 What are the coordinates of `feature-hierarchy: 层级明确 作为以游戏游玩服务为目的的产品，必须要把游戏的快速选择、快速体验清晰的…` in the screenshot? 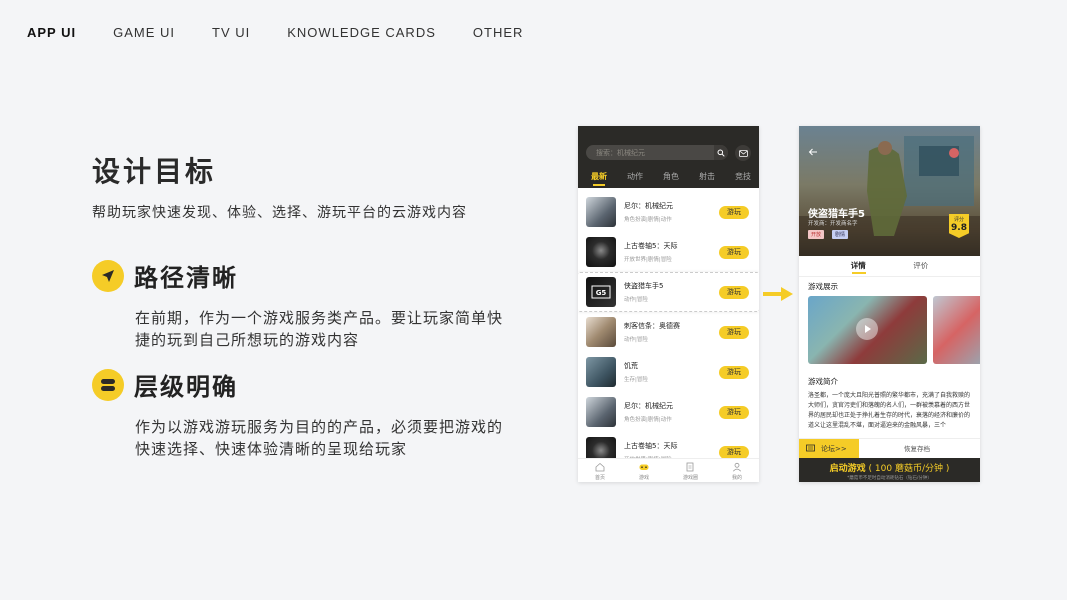 It's located at (303, 413).